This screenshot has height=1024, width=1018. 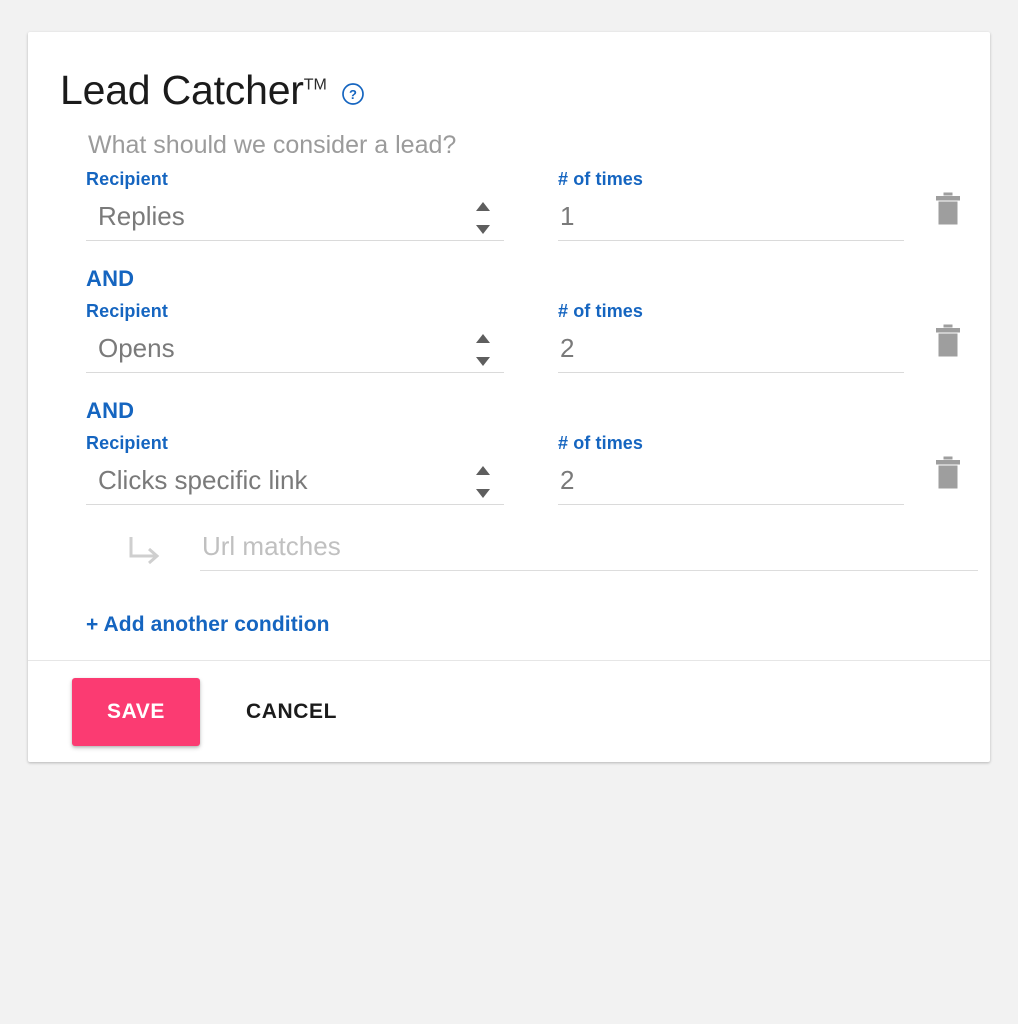 I want to click on times-label-2: # of times, so click(x=601, y=311).